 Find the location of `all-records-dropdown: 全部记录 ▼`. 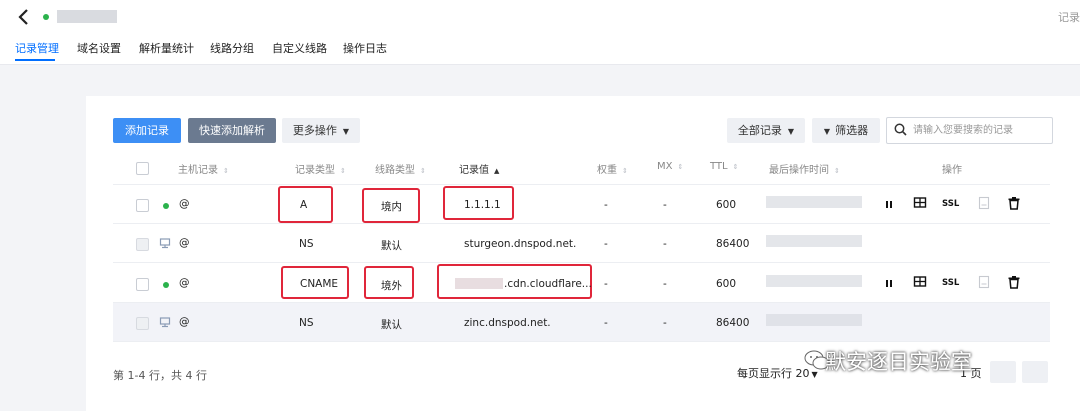

all-records-dropdown: 全部记录 ▼ is located at coordinates (766, 130).